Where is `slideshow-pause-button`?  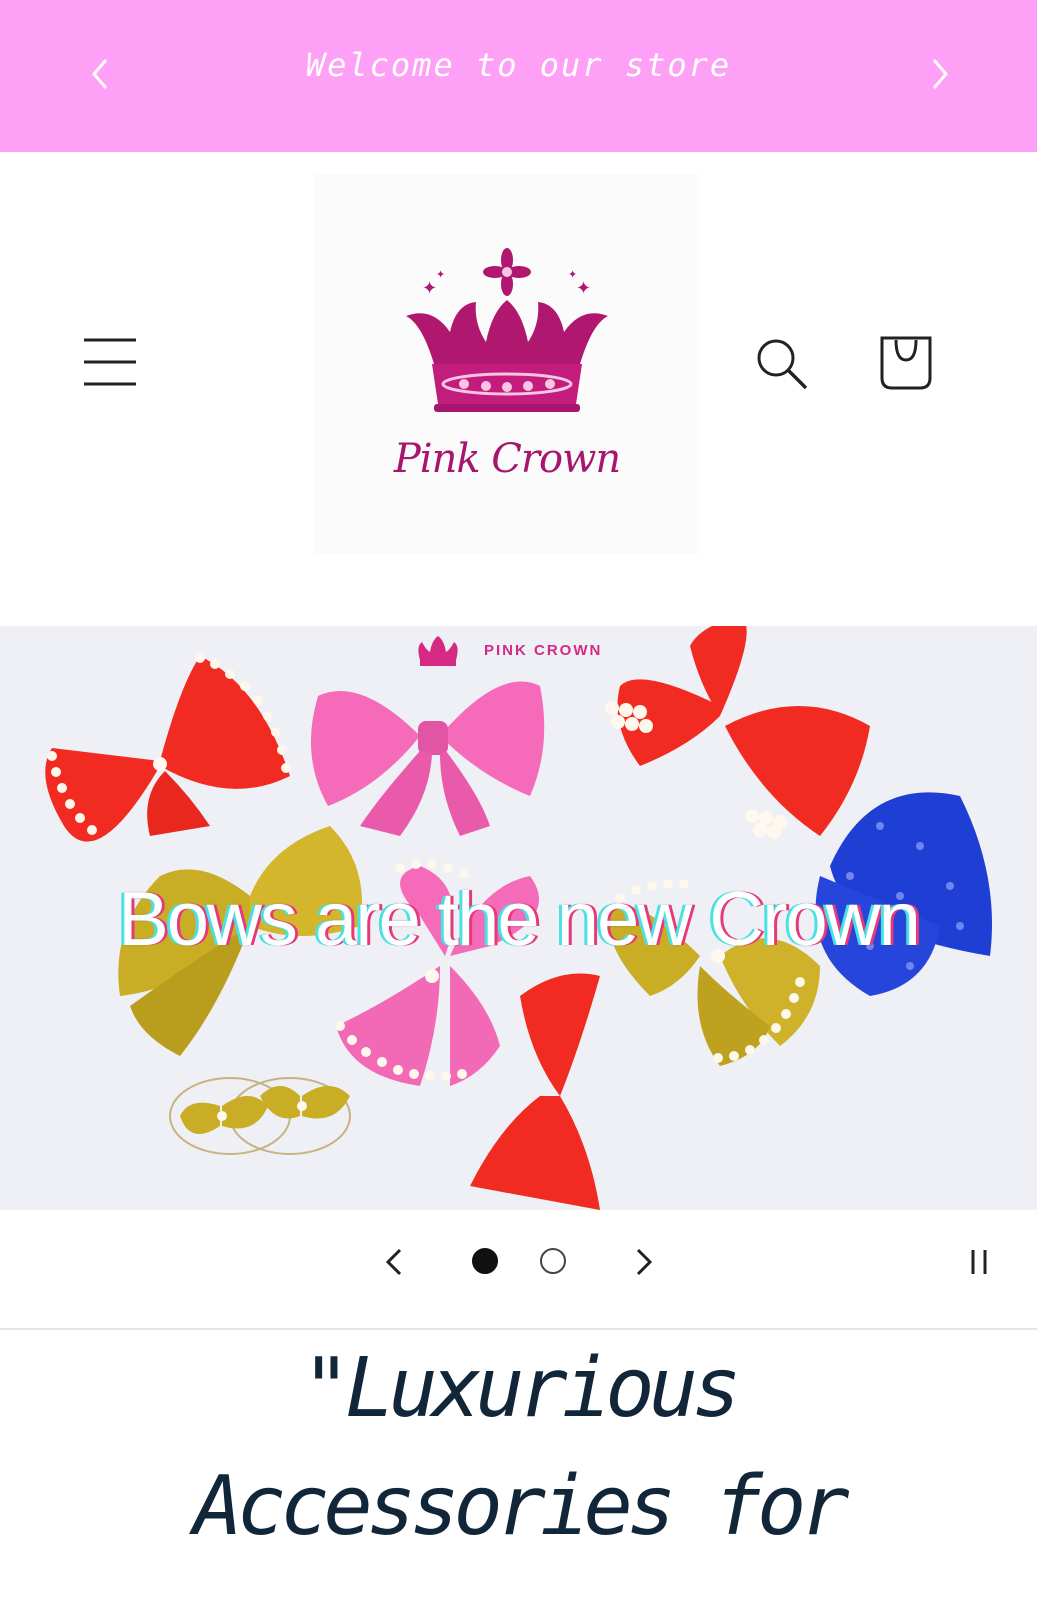 slideshow-pause-button is located at coordinates (979, 1262).